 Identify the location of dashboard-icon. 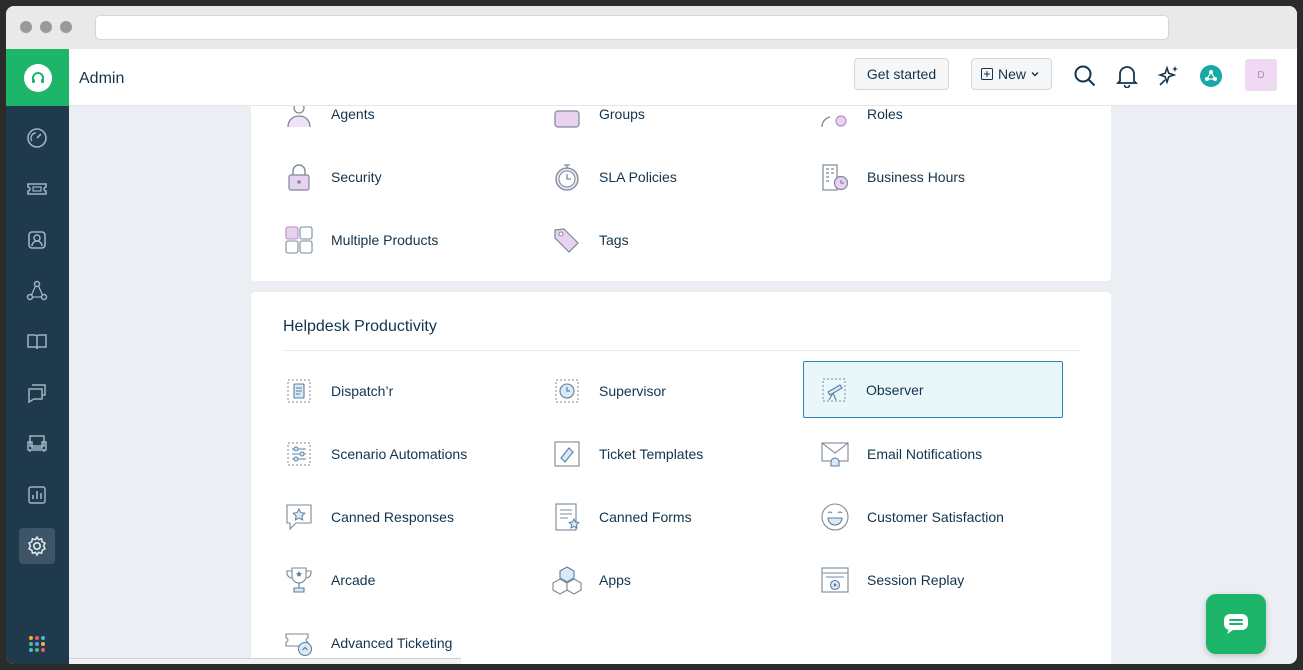
(37, 138).